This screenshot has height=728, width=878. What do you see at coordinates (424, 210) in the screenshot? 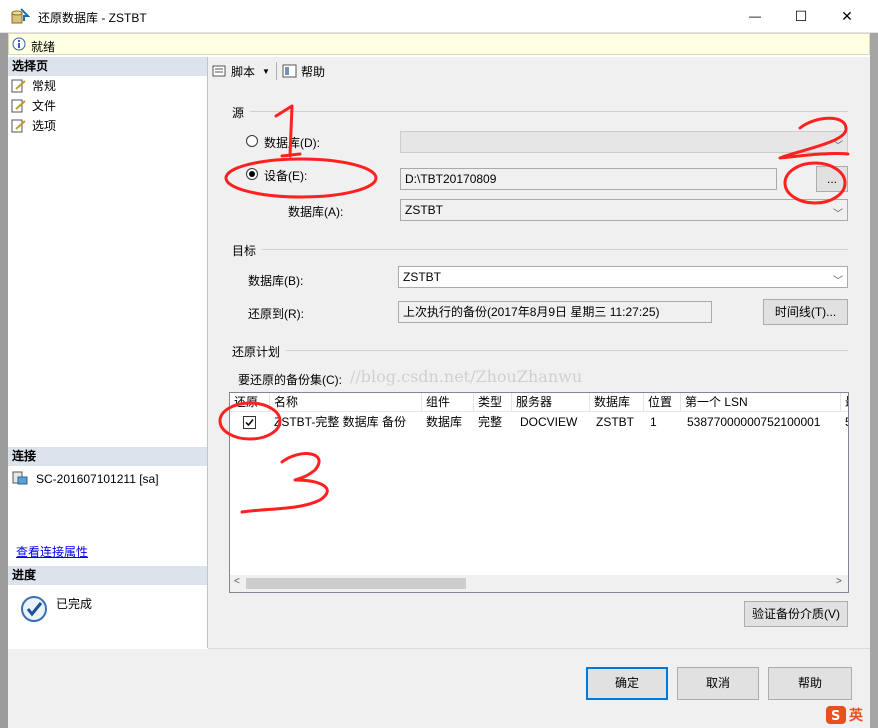
I see `source-db-value: ZSTBT` at bounding box center [424, 210].